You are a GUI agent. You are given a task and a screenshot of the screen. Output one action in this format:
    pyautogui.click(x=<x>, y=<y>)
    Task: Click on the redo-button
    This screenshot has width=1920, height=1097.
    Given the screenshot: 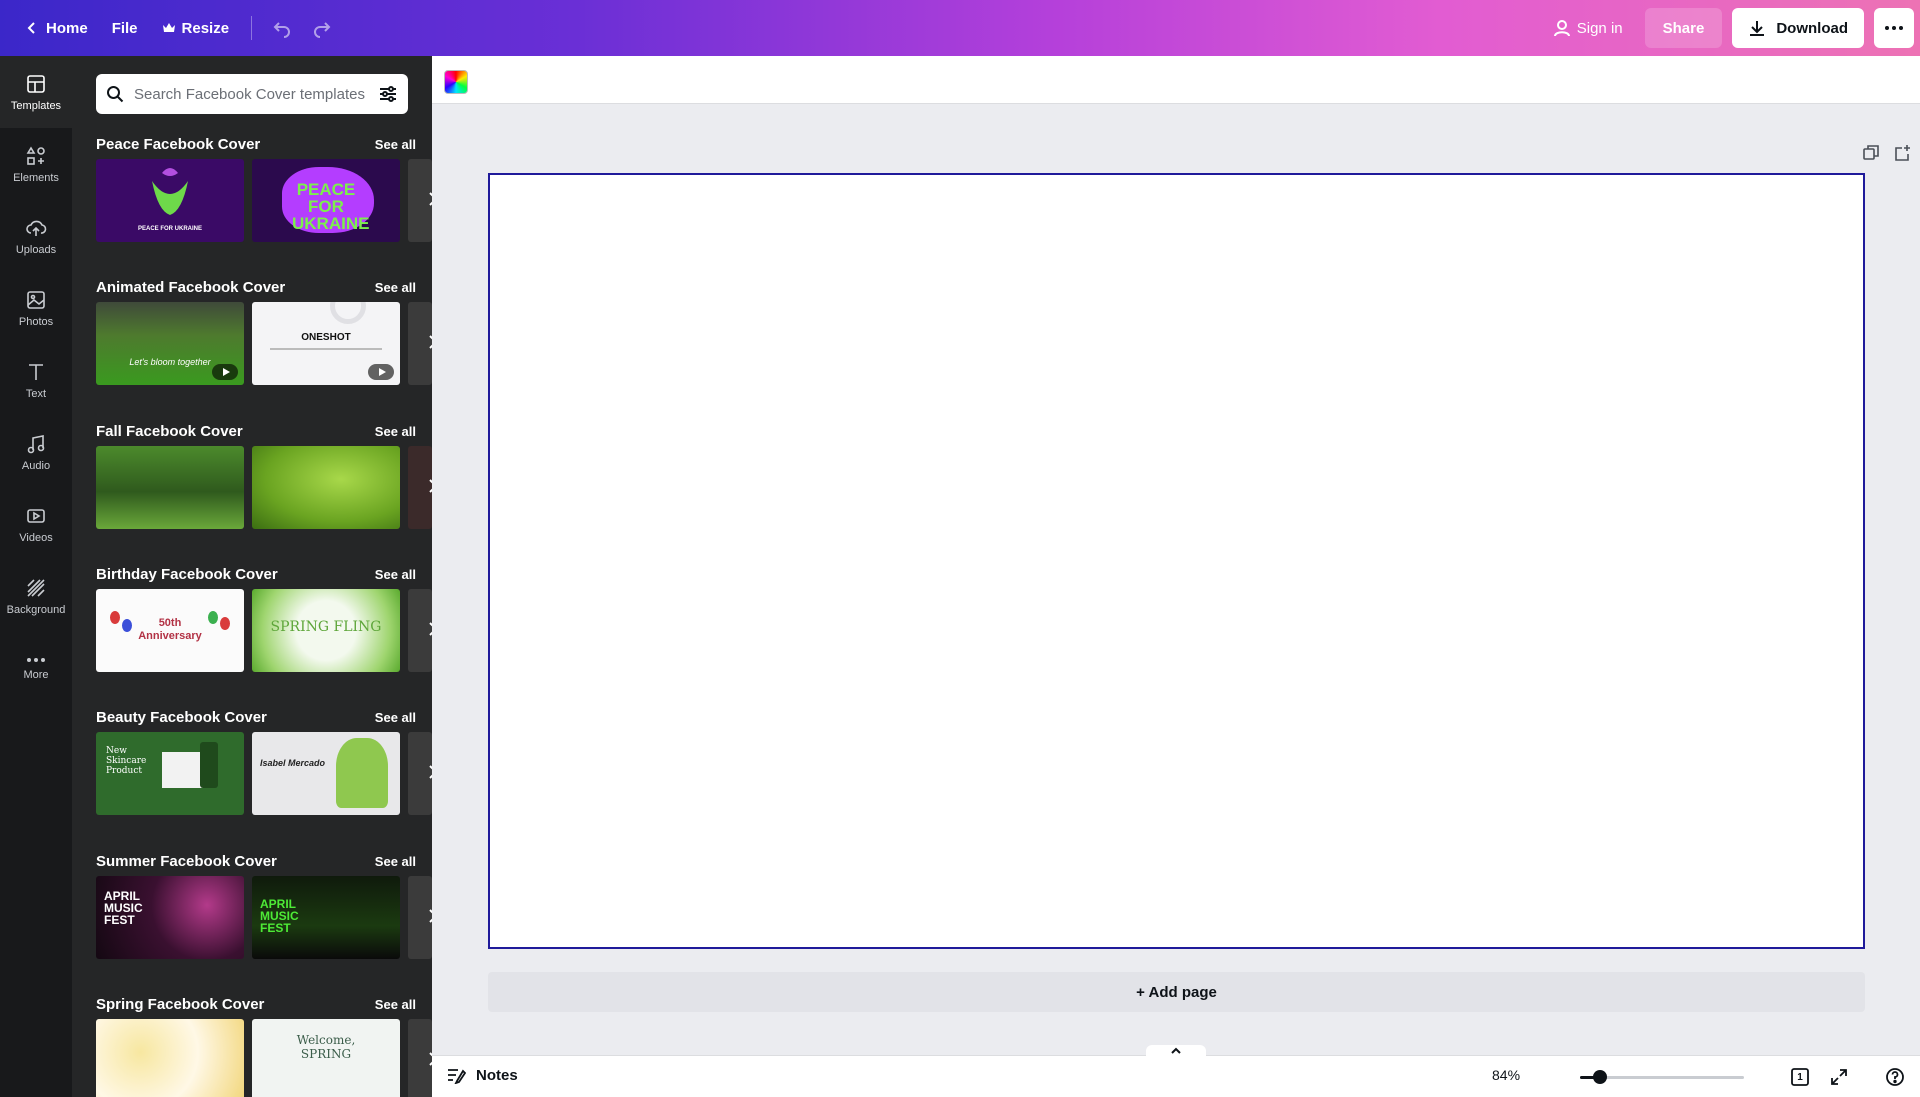 What is the action you would take?
    pyautogui.click(x=322, y=28)
    